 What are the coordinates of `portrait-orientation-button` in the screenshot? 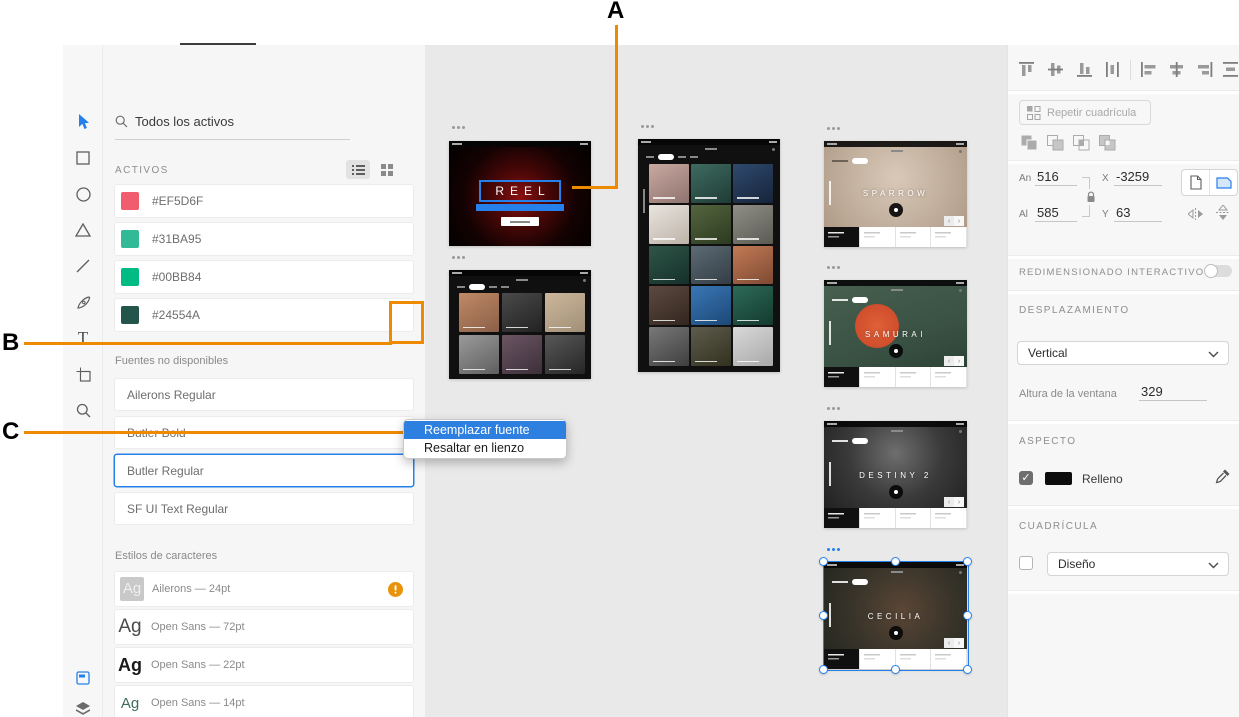 It's located at (1196, 182).